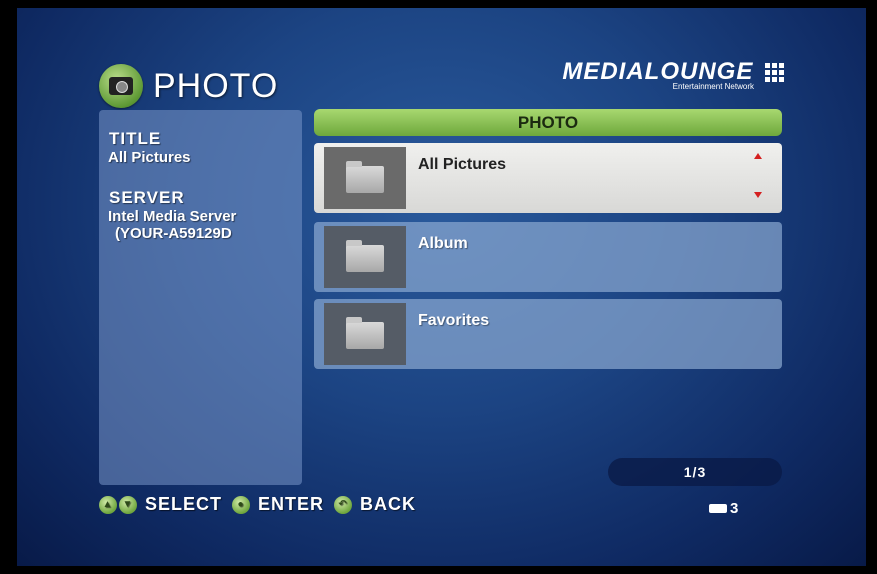 The height and width of the screenshot is (574, 877). I want to click on select-label: SELECT, so click(184, 504).